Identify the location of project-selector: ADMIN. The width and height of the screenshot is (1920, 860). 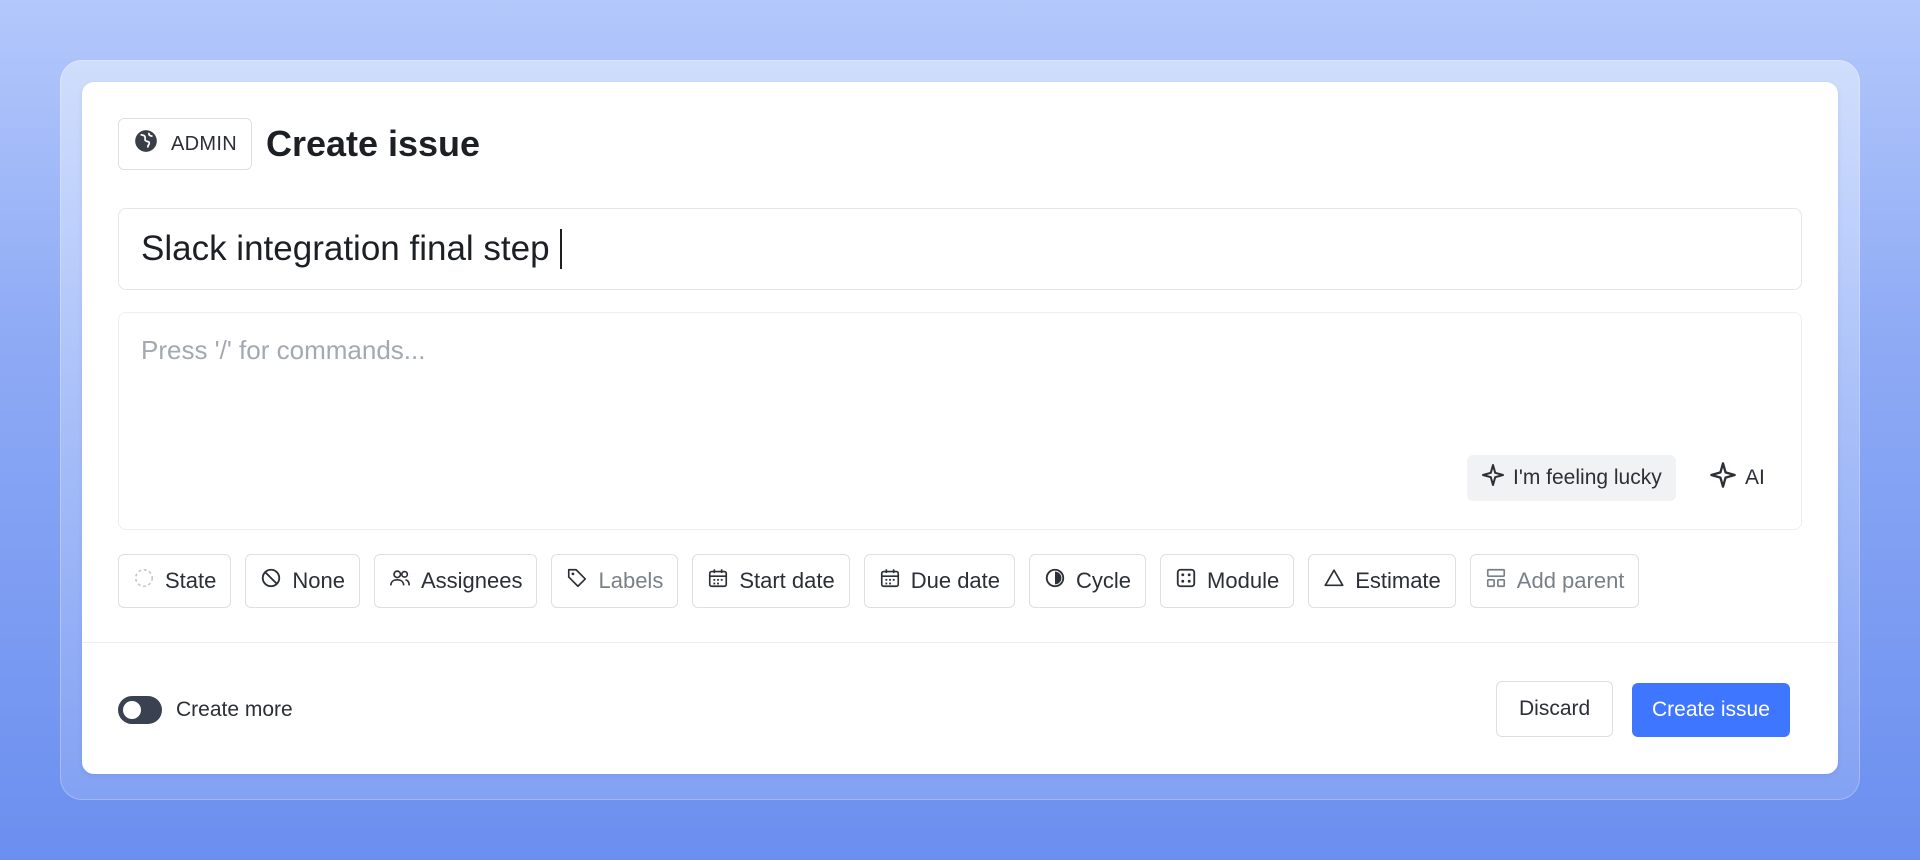
(185, 144).